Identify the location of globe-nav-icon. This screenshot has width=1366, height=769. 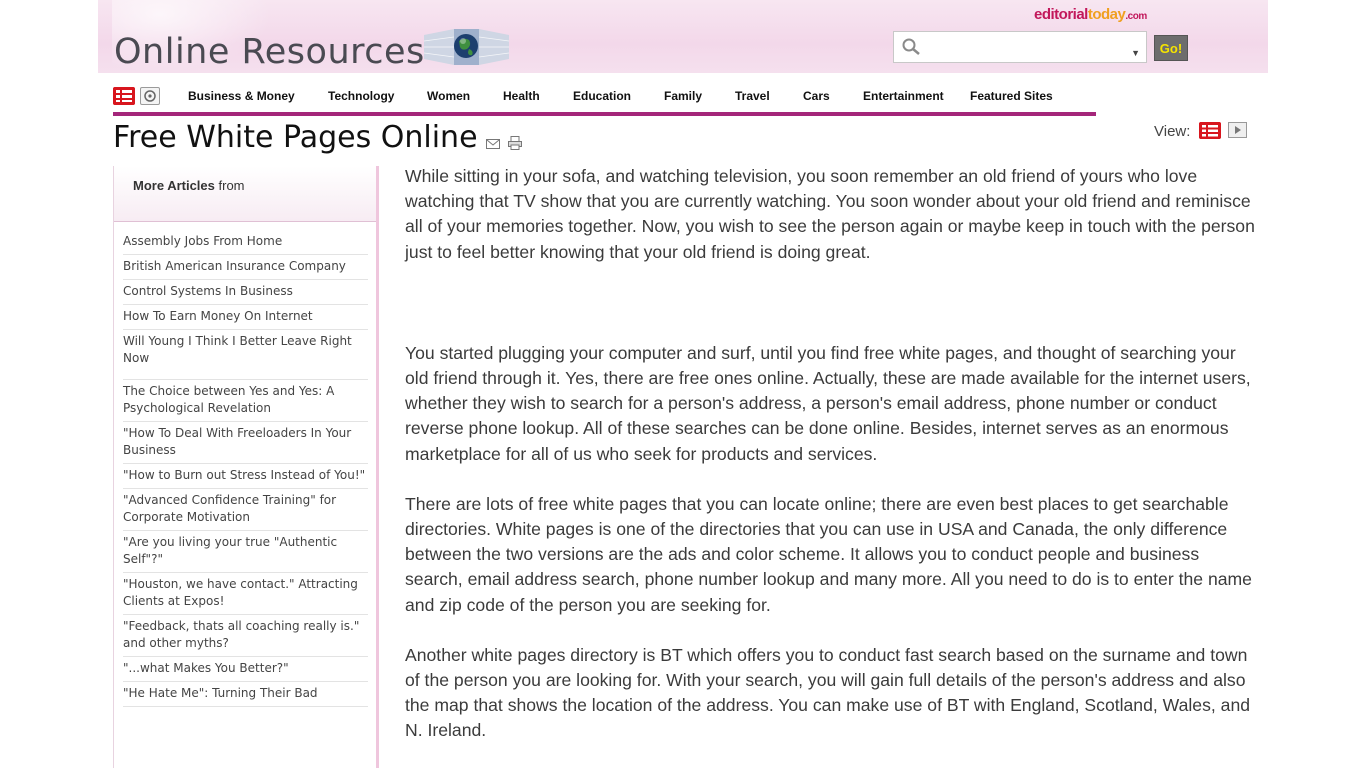
(150, 96).